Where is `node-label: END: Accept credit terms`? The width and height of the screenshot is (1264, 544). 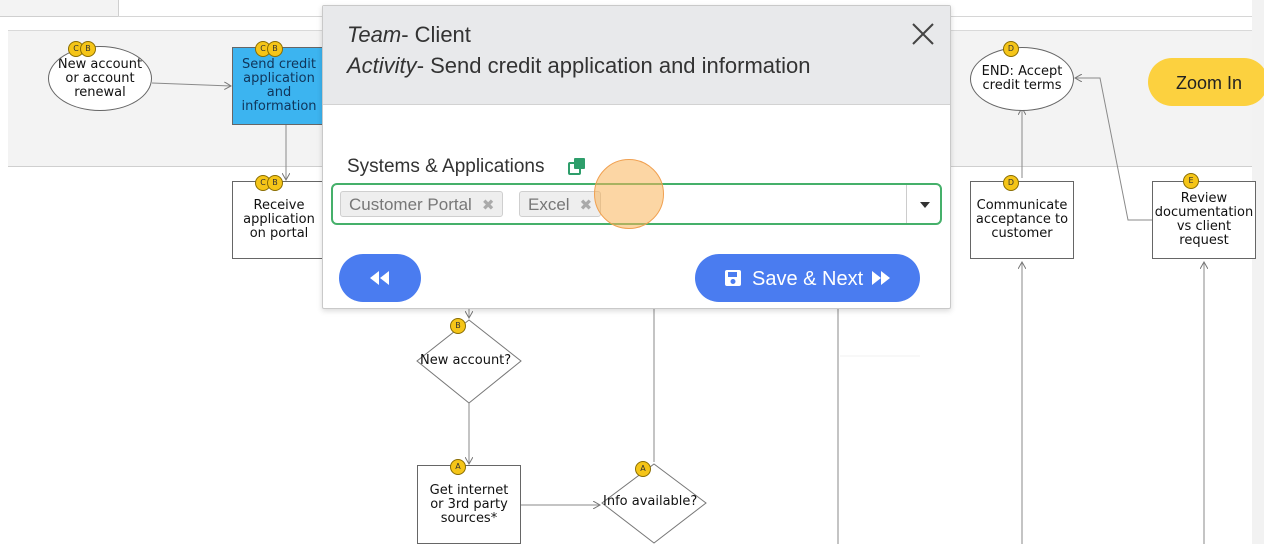
node-label: END: Accept credit terms is located at coordinates (1022, 78).